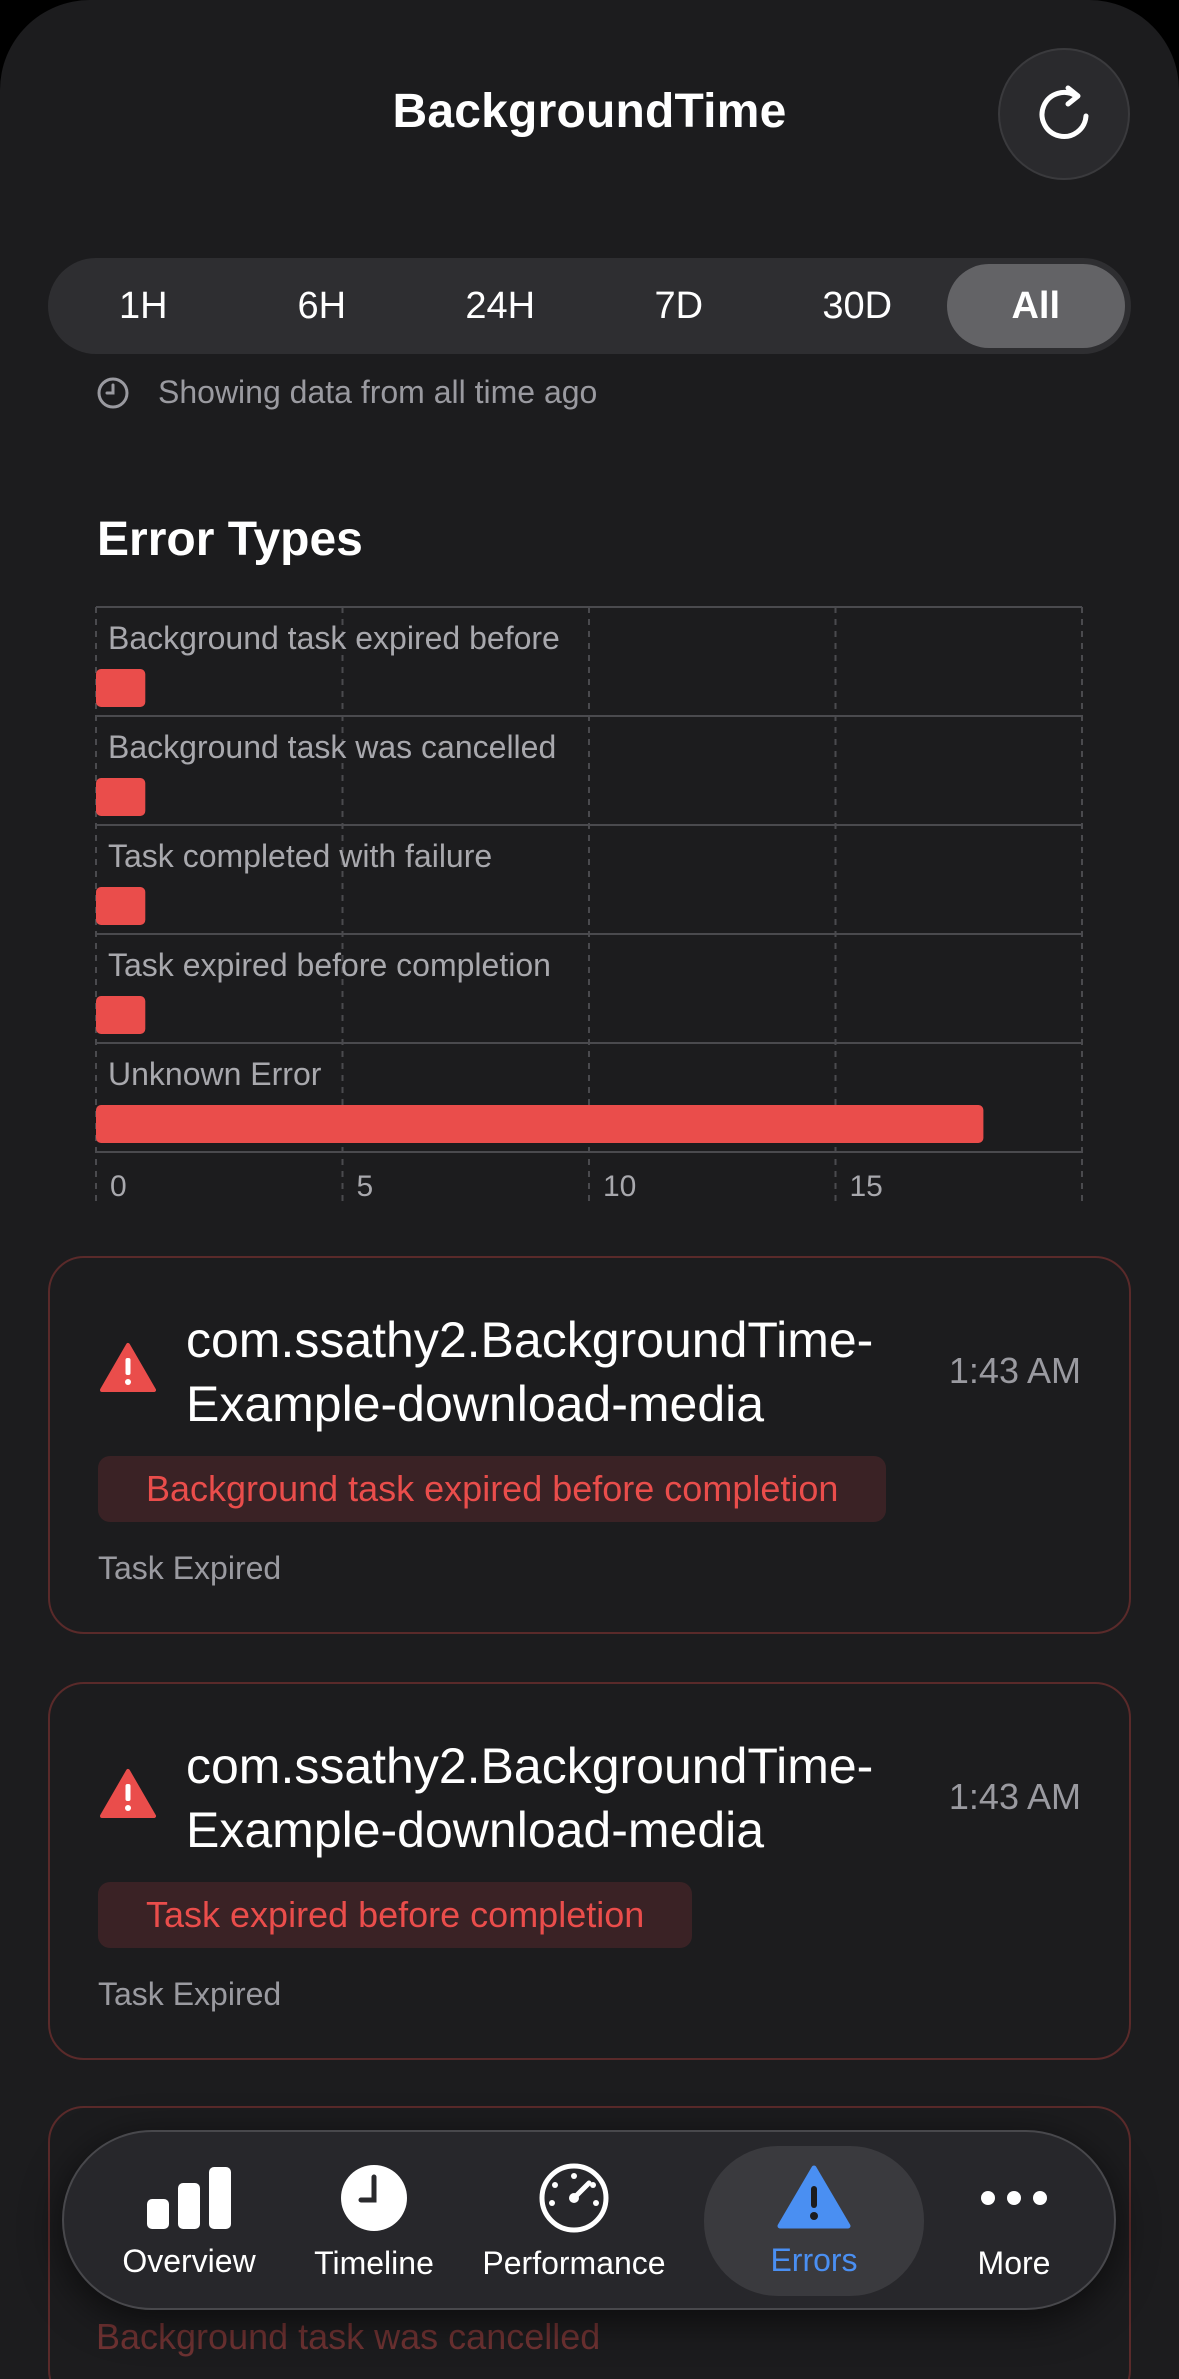 Image resolution: width=1179 pixels, height=2379 pixels. Describe the element at coordinates (189, 2260) in the screenshot. I see `tab-label: Overview` at that location.